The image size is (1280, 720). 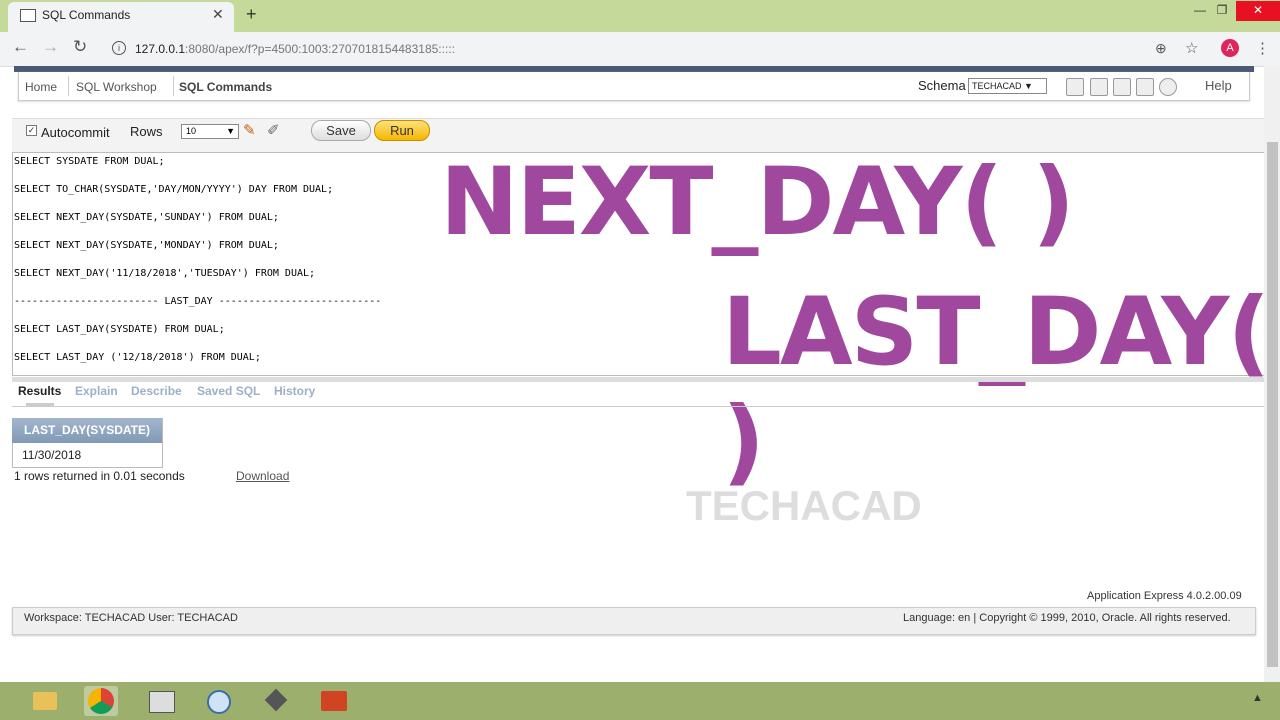 What do you see at coordinates (1164, 596) in the screenshot?
I see `apex-version: Application Express 4.0.2.00.09` at bounding box center [1164, 596].